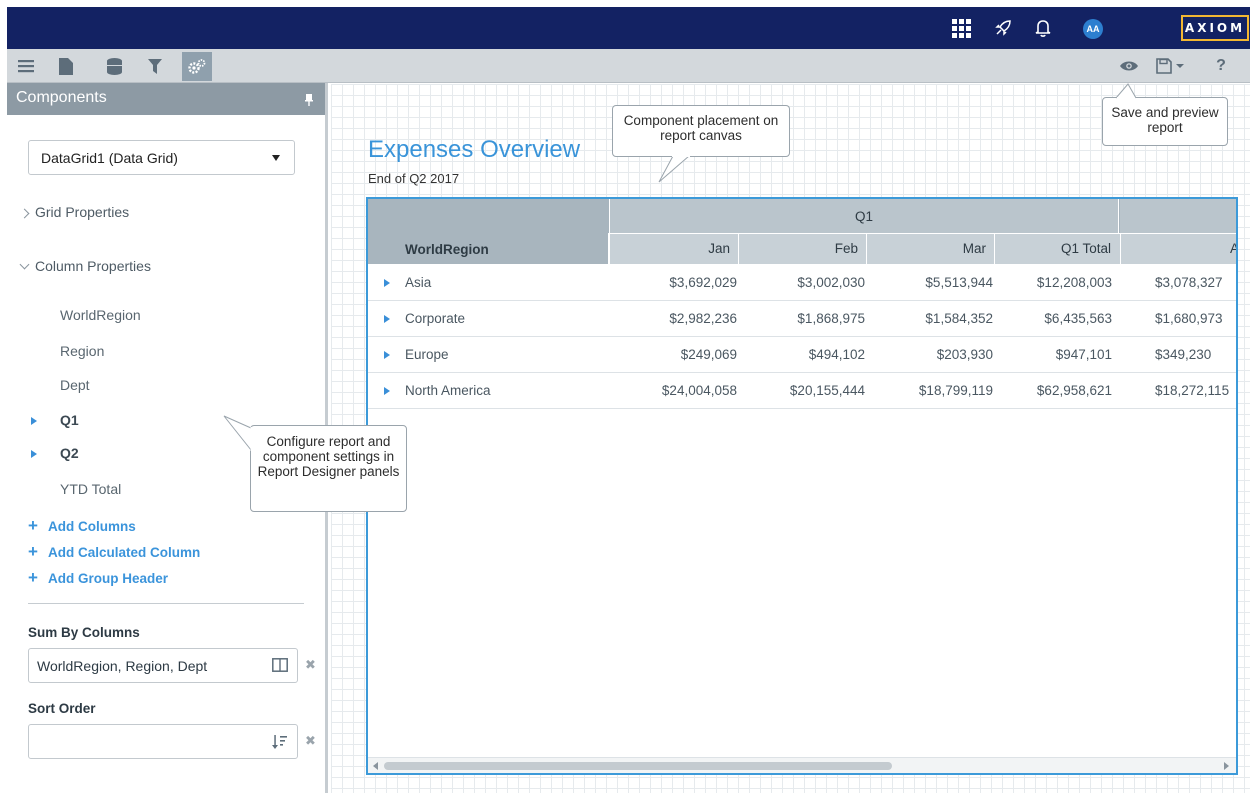 The height and width of the screenshot is (793, 1250). Describe the element at coordinates (1215, 28) in the screenshot. I see `axiom-logo: AXIOM` at that location.